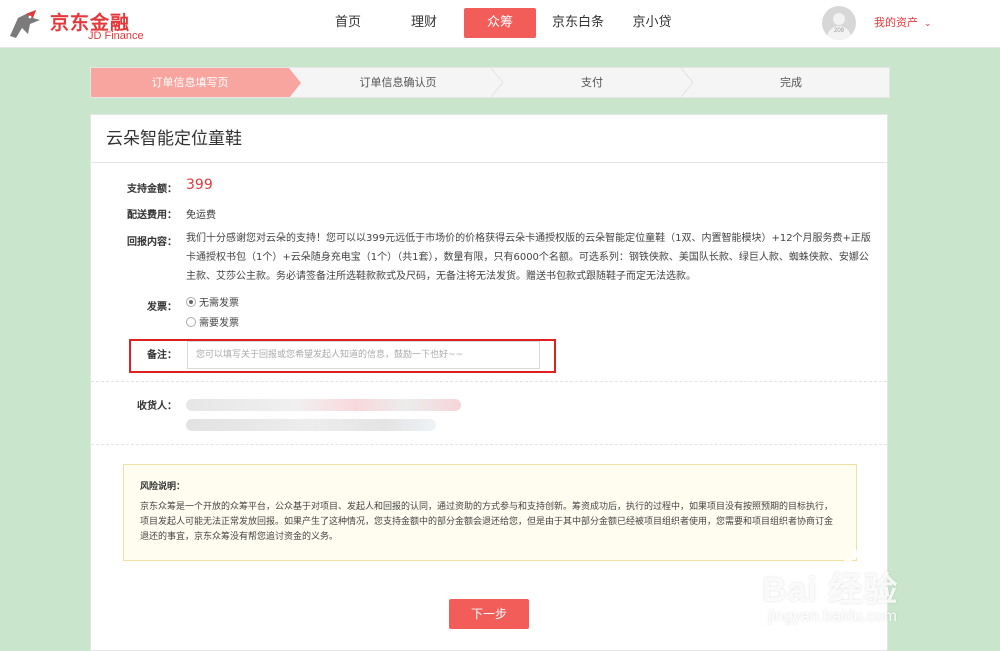 Image resolution: width=1000 pixels, height=651 pixels. Describe the element at coordinates (81, 25) in the screenshot. I see `jd-finance-logo: 京东金融 JD Finance` at that location.